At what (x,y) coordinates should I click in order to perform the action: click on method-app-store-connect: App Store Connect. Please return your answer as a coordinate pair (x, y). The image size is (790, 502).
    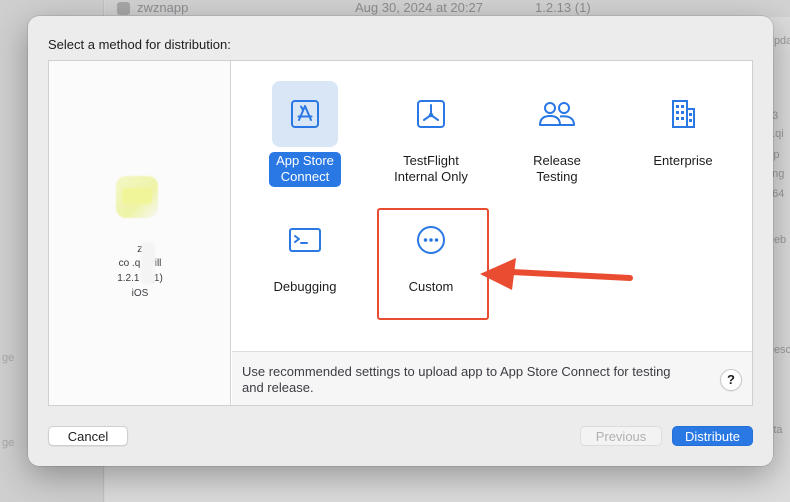
    Looking at the image, I should click on (305, 134).